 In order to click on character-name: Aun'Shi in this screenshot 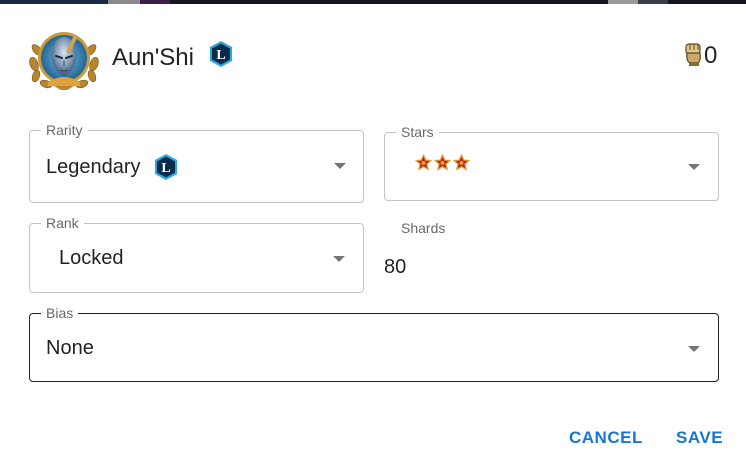, I will do `click(153, 57)`.